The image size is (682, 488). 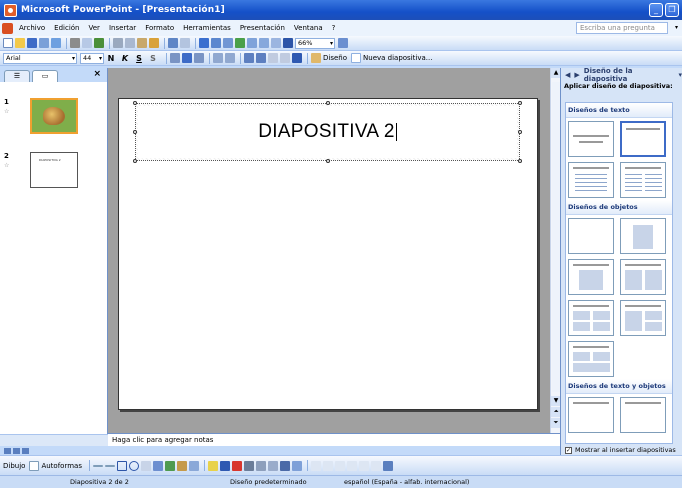 I want to click on font-size-select: 44, so click(x=92, y=58).